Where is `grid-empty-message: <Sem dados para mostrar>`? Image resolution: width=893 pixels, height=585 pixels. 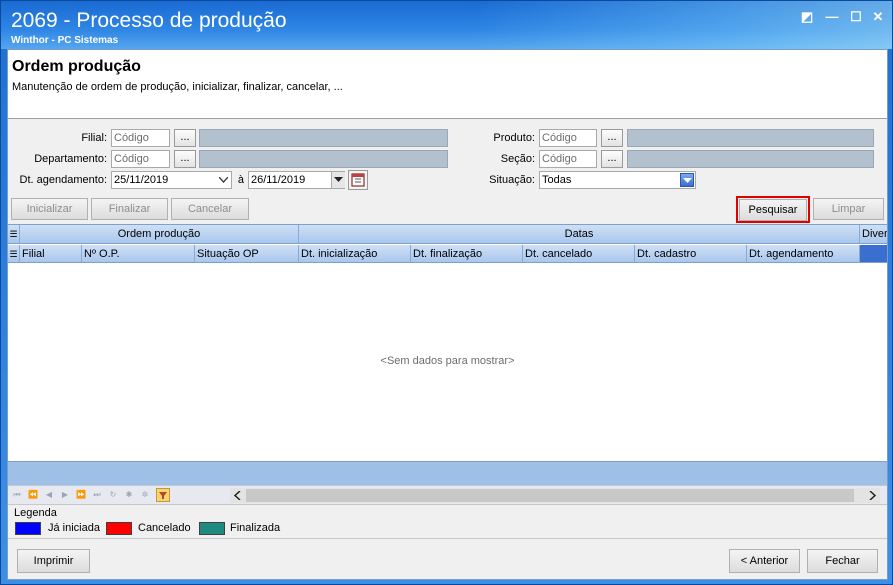 grid-empty-message: <Sem dados para mostrar> is located at coordinates (447, 361).